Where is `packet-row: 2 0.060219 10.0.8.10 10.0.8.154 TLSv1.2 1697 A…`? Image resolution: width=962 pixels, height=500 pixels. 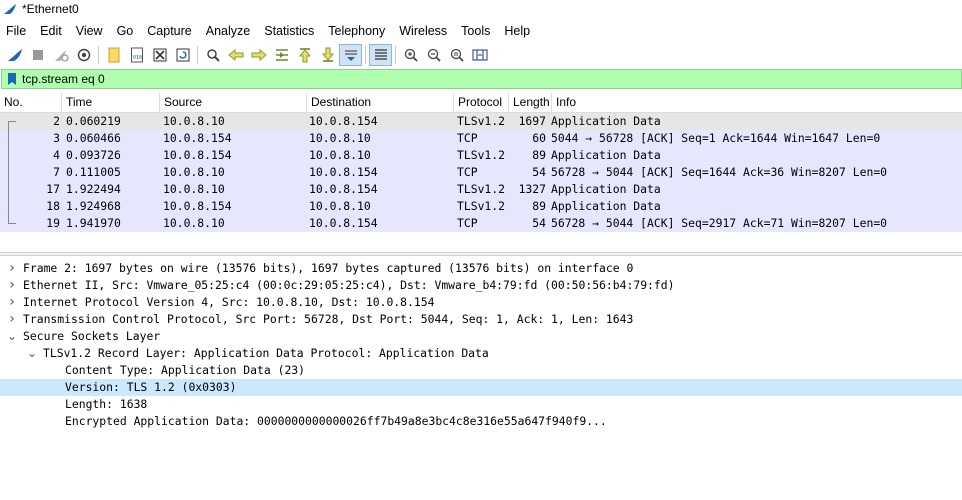
packet-row: 2 0.060219 10.0.8.10 10.0.8.154 TLSv1.2 1697 A… is located at coordinates (481, 121).